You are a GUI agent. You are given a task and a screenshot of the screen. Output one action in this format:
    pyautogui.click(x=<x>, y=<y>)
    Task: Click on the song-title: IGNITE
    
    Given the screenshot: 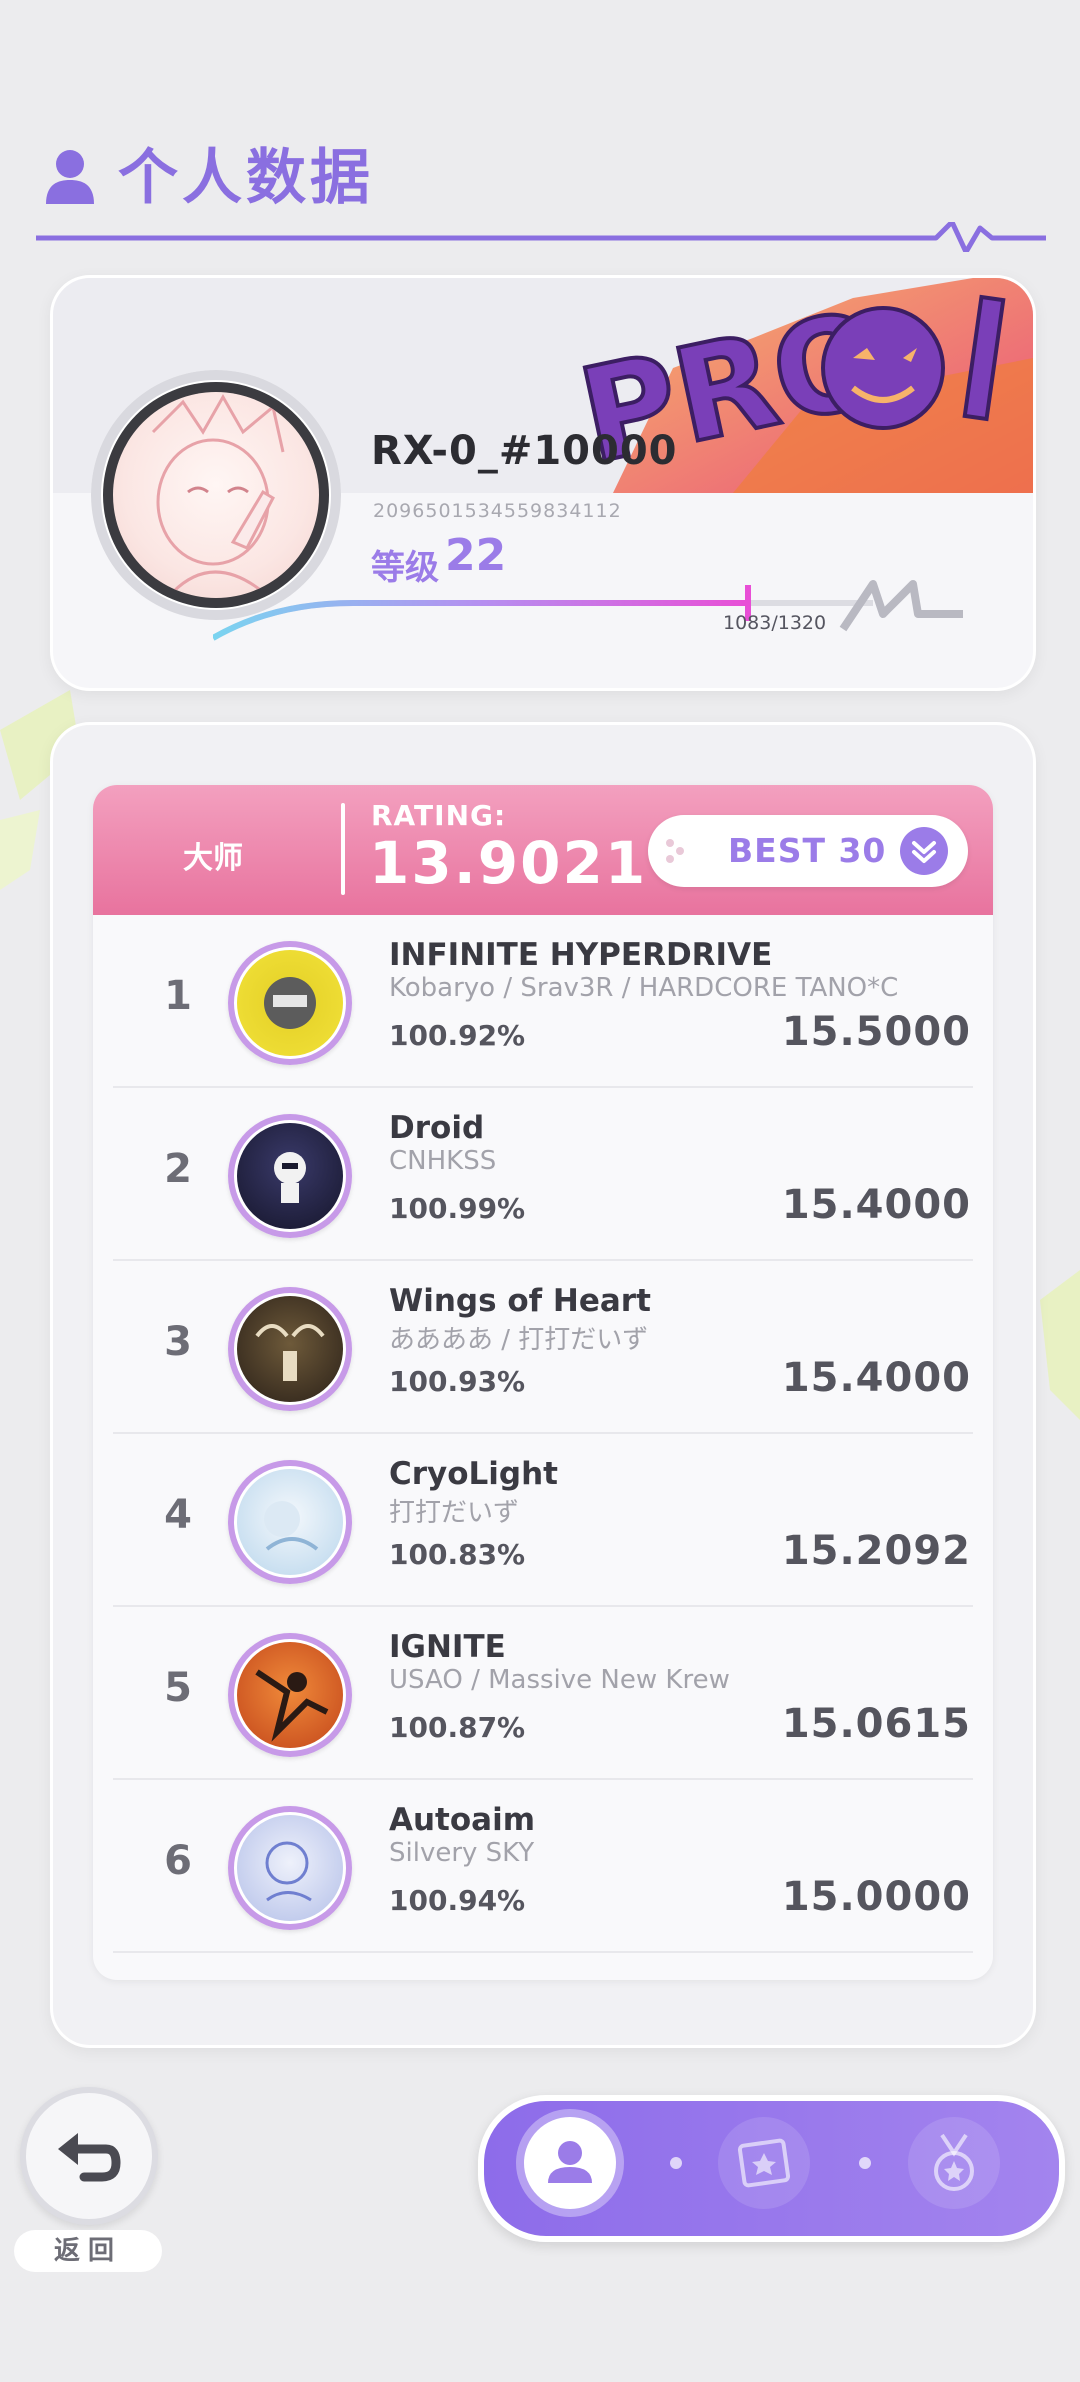 What is the action you would take?
    pyautogui.click(x=447, y=1647)
    